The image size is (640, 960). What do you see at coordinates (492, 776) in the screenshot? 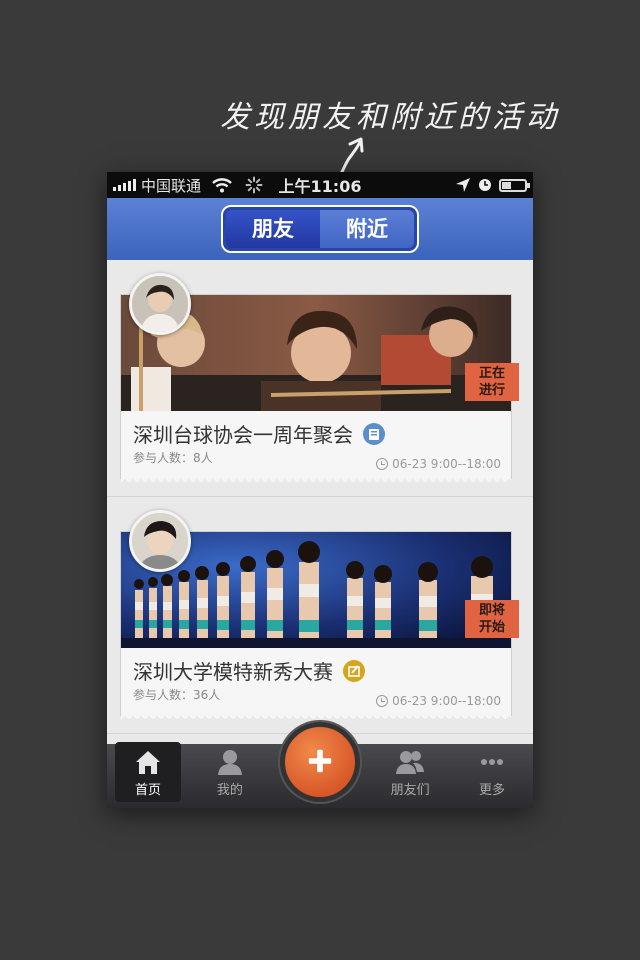
I see `tab-more: 更多` at bounding box center [492, 776].